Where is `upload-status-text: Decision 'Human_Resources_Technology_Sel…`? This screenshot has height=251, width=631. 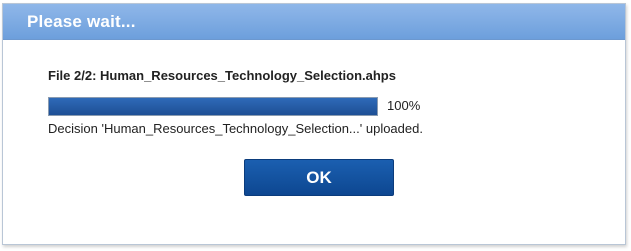 upload-status-text: Decision 'Human_Resources_Technology_Sel… is located at coordinates (235, 128).